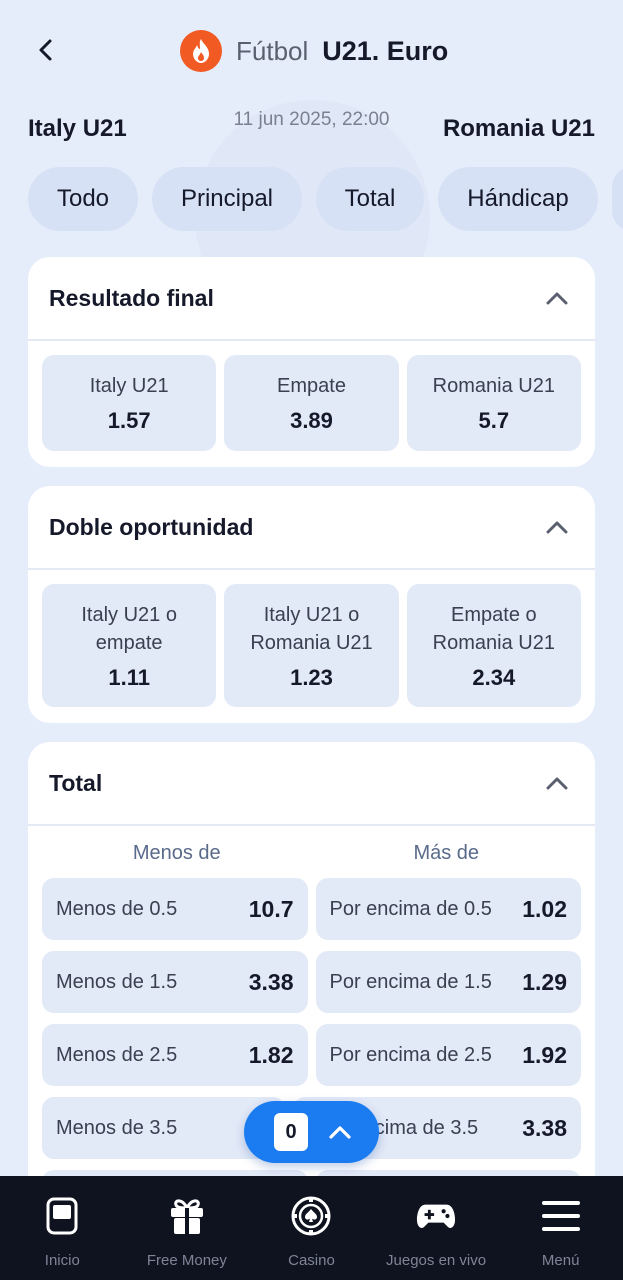 The width and height of the screenshot is (623, 1280). I want to click on sport-name: Fútbol, so click(272, 50).